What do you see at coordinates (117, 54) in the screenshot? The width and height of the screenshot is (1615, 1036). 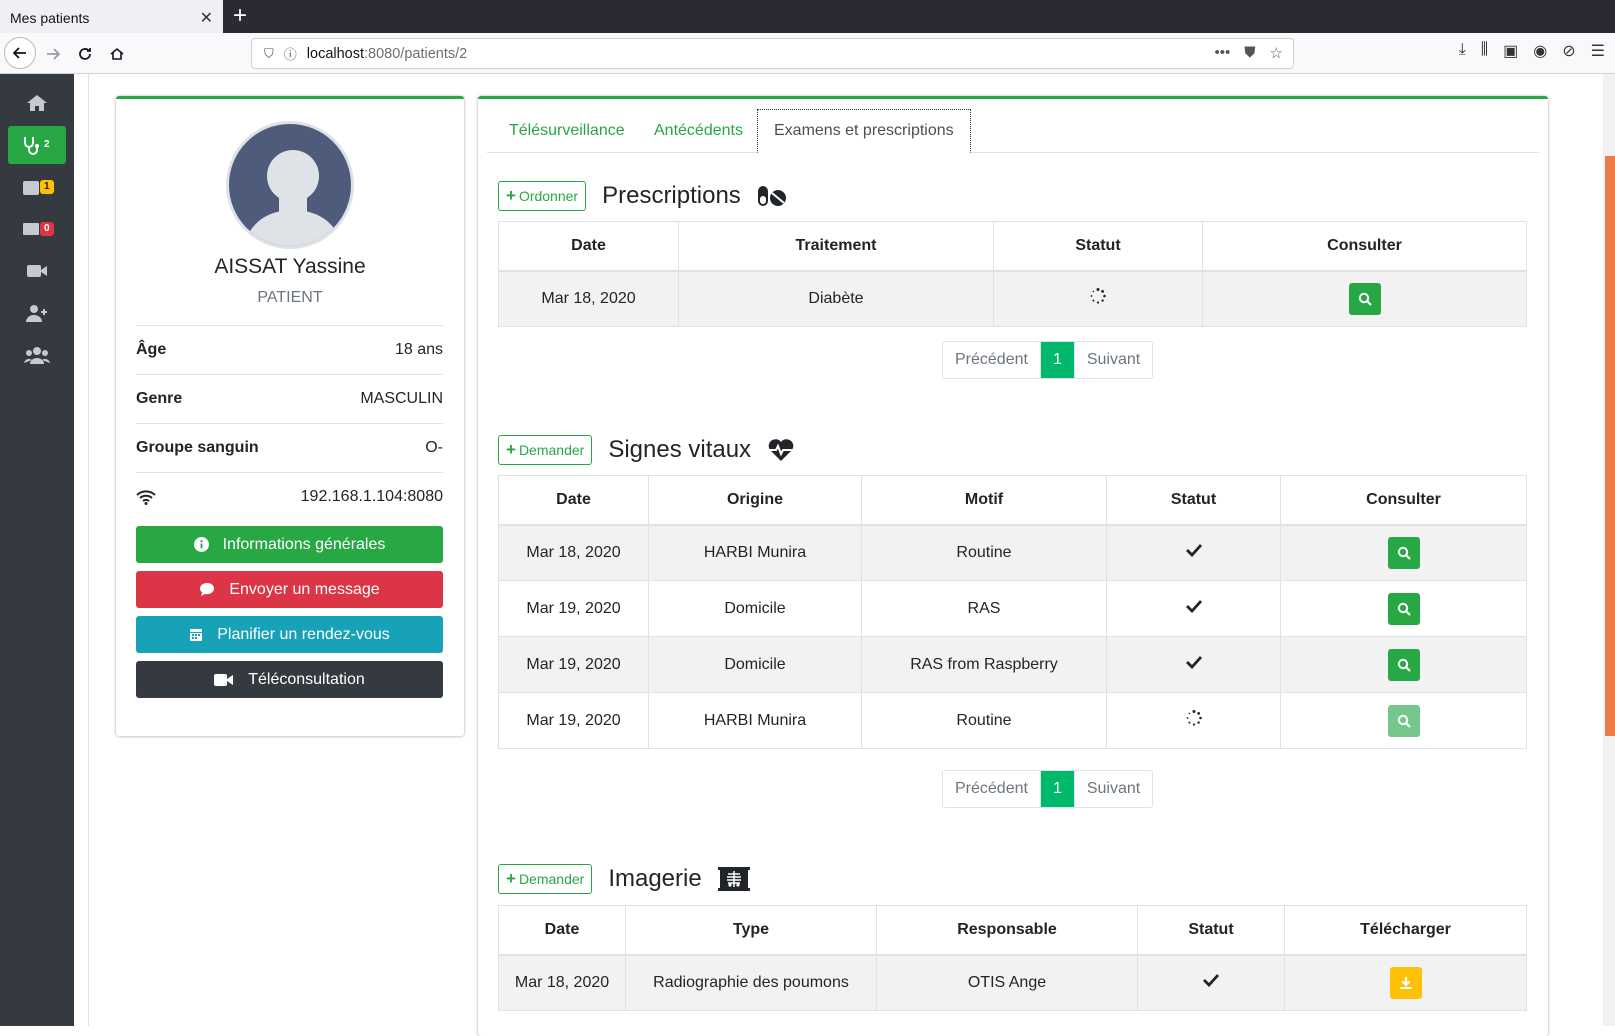 I see `home-browser-icon` at bounding box center [117, 54].